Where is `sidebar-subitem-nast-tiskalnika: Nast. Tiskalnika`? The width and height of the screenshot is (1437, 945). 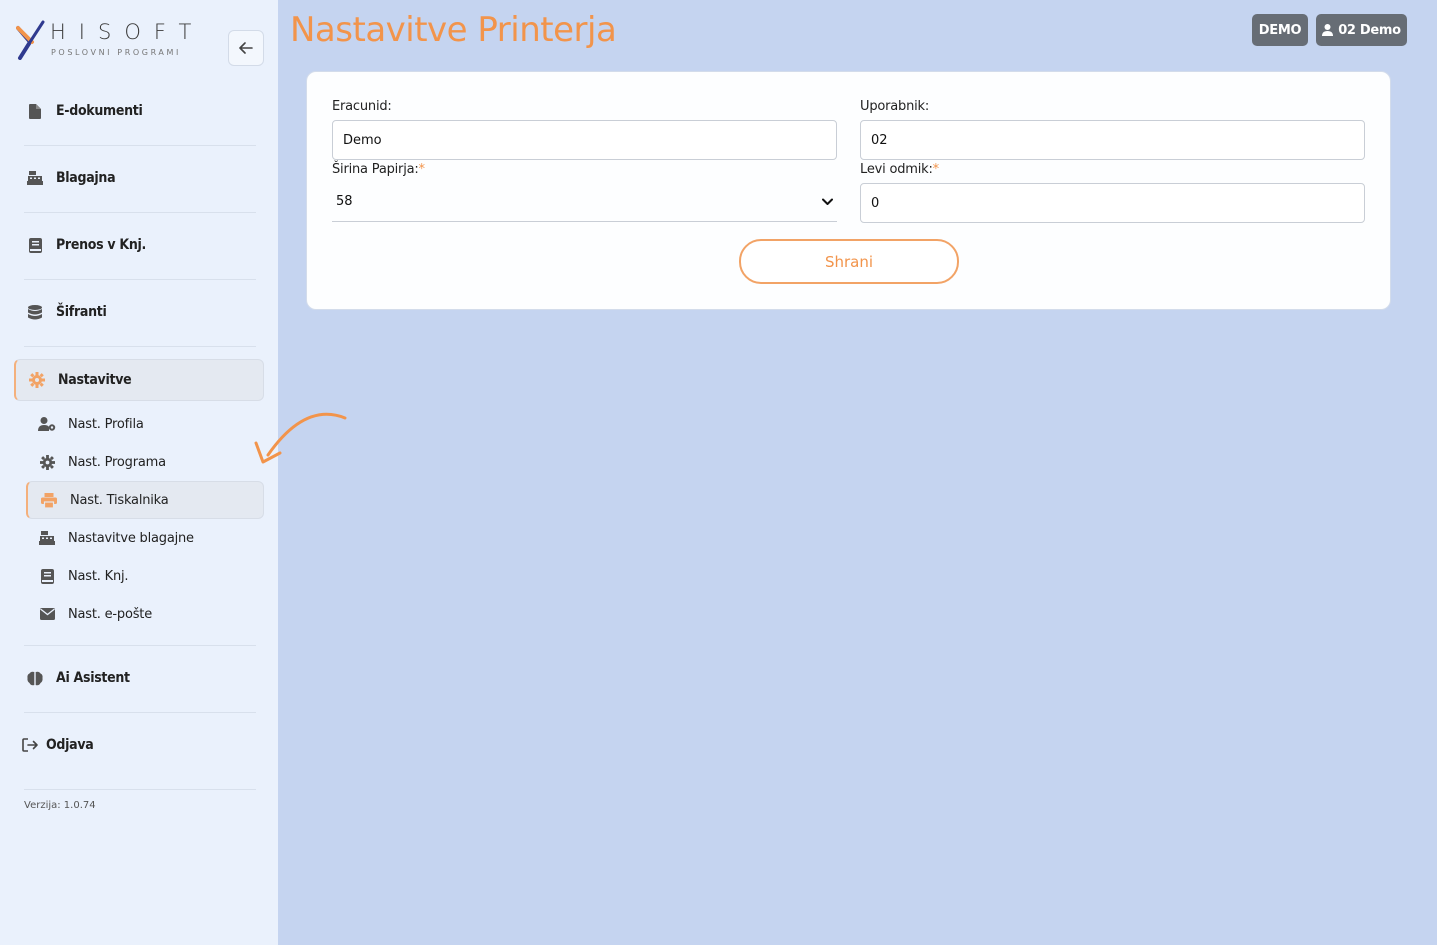 sidebar-subitem-nast-tiskalnika: Nast. Tiskalnika is located at coordinates (145, 500).